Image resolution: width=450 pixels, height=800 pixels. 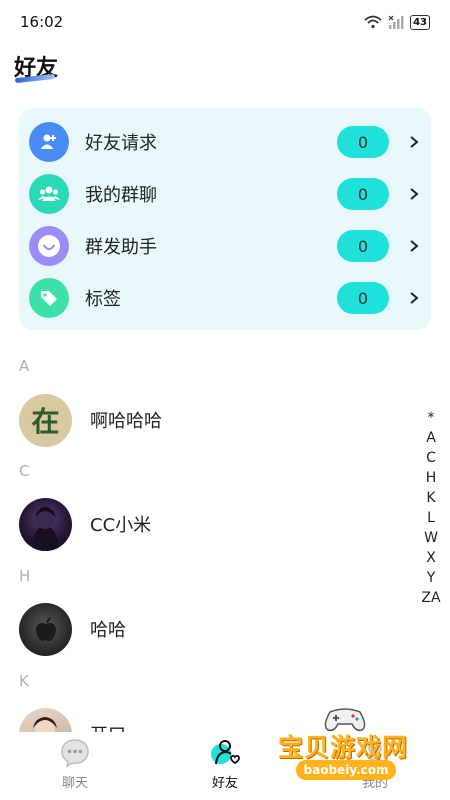 What do you see at coordinates (25, 576) in the screenshot?
I see `section-letter-h: H` at bounding box center [25, 576].